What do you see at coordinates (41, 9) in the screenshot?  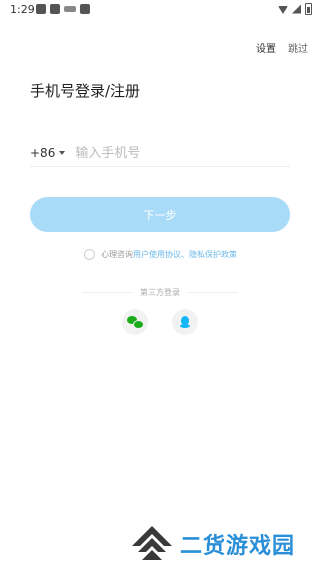 I see `notification-app-icon` at bounding box center [41, 9].